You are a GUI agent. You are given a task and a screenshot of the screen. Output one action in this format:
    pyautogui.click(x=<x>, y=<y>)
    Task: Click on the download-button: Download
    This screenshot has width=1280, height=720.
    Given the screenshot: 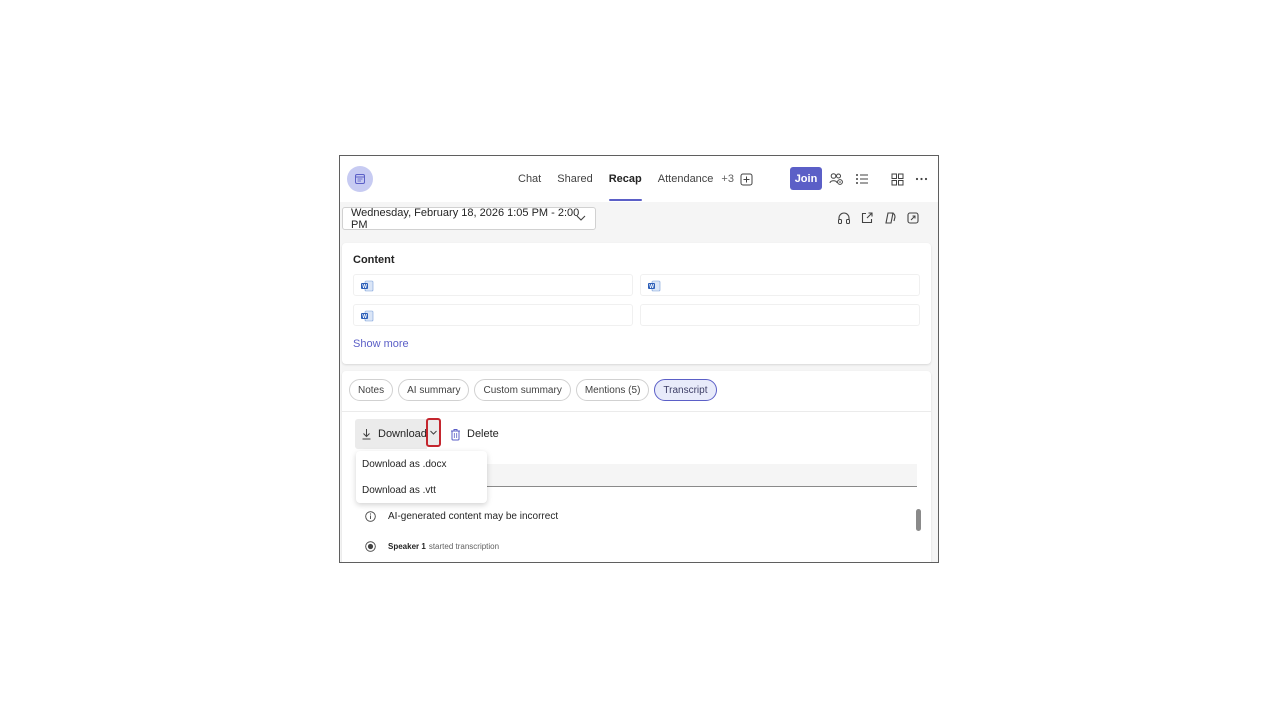 What is the action you would take?
    pyautogui.click(x=391, y=434)
    